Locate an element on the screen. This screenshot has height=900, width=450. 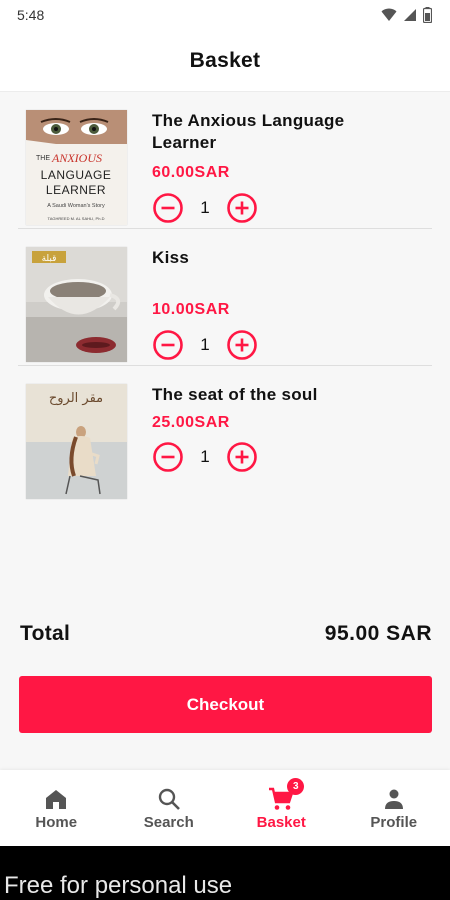
watermark-text: Free for personal use is located at coordinates (118, 885).